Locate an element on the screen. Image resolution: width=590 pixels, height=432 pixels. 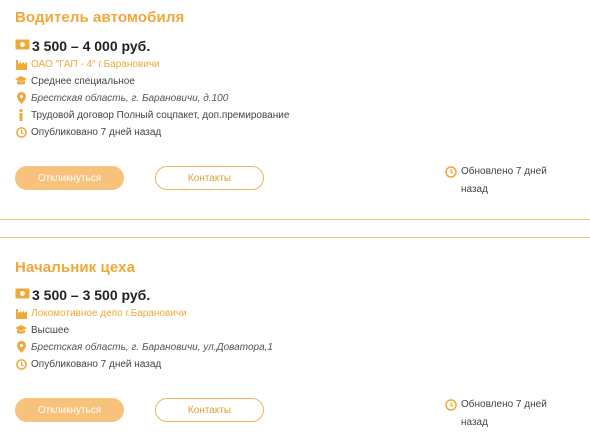
salary-text: 3 500 – 3 500 руб. is located at coordinates (91, 295).